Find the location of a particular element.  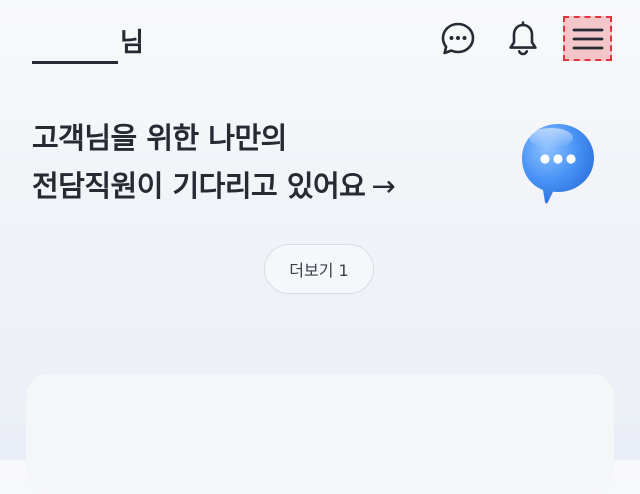

arrow-right-icon: → is located at coordinates (383, 186).